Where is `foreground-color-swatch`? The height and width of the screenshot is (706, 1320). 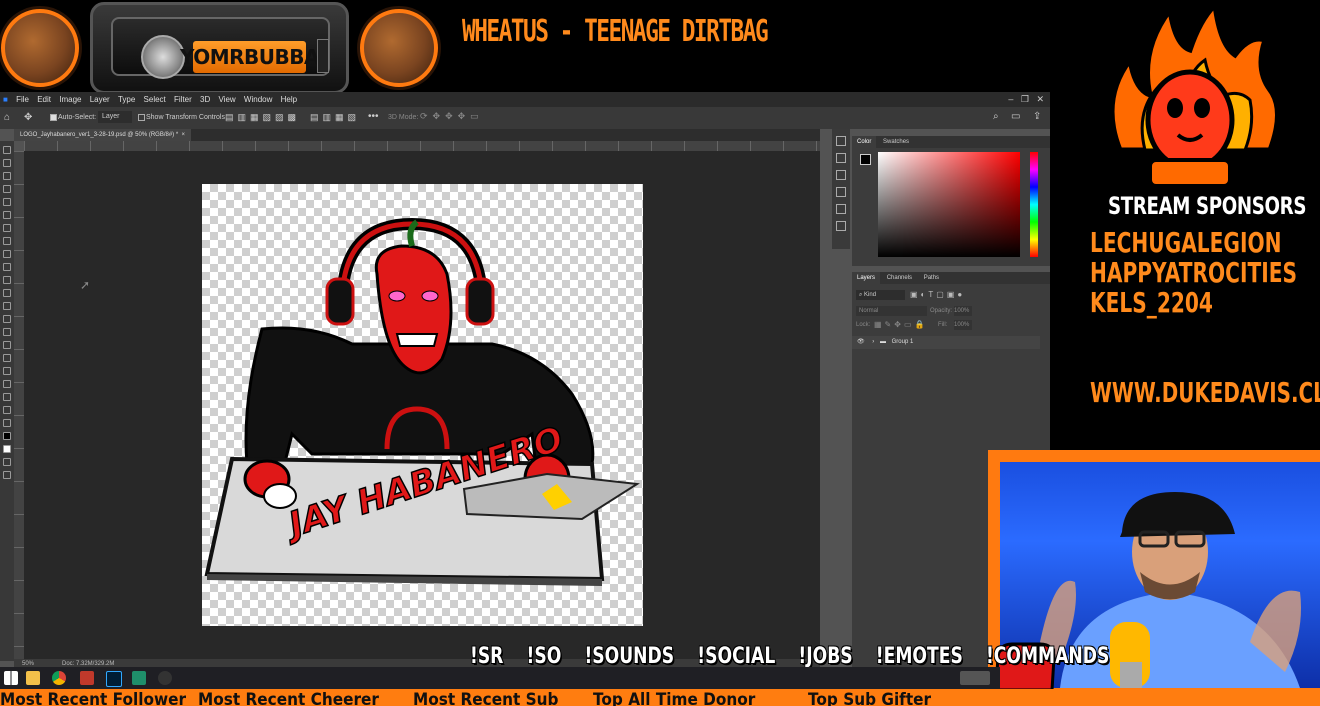
foreground-color-swatch is located at coordinates (7, 436).